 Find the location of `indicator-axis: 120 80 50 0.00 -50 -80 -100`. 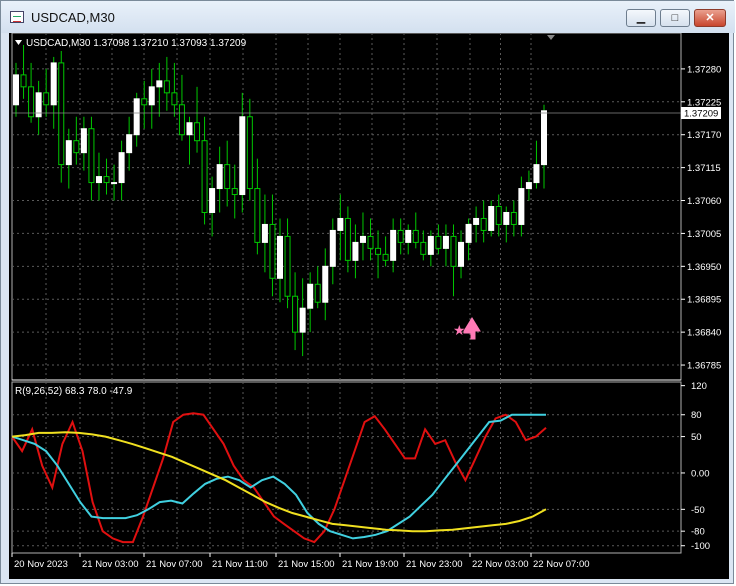

indicator-axis: 120 80 50 0.00 -50 -80 -100 is located at coordinates (695, 466).